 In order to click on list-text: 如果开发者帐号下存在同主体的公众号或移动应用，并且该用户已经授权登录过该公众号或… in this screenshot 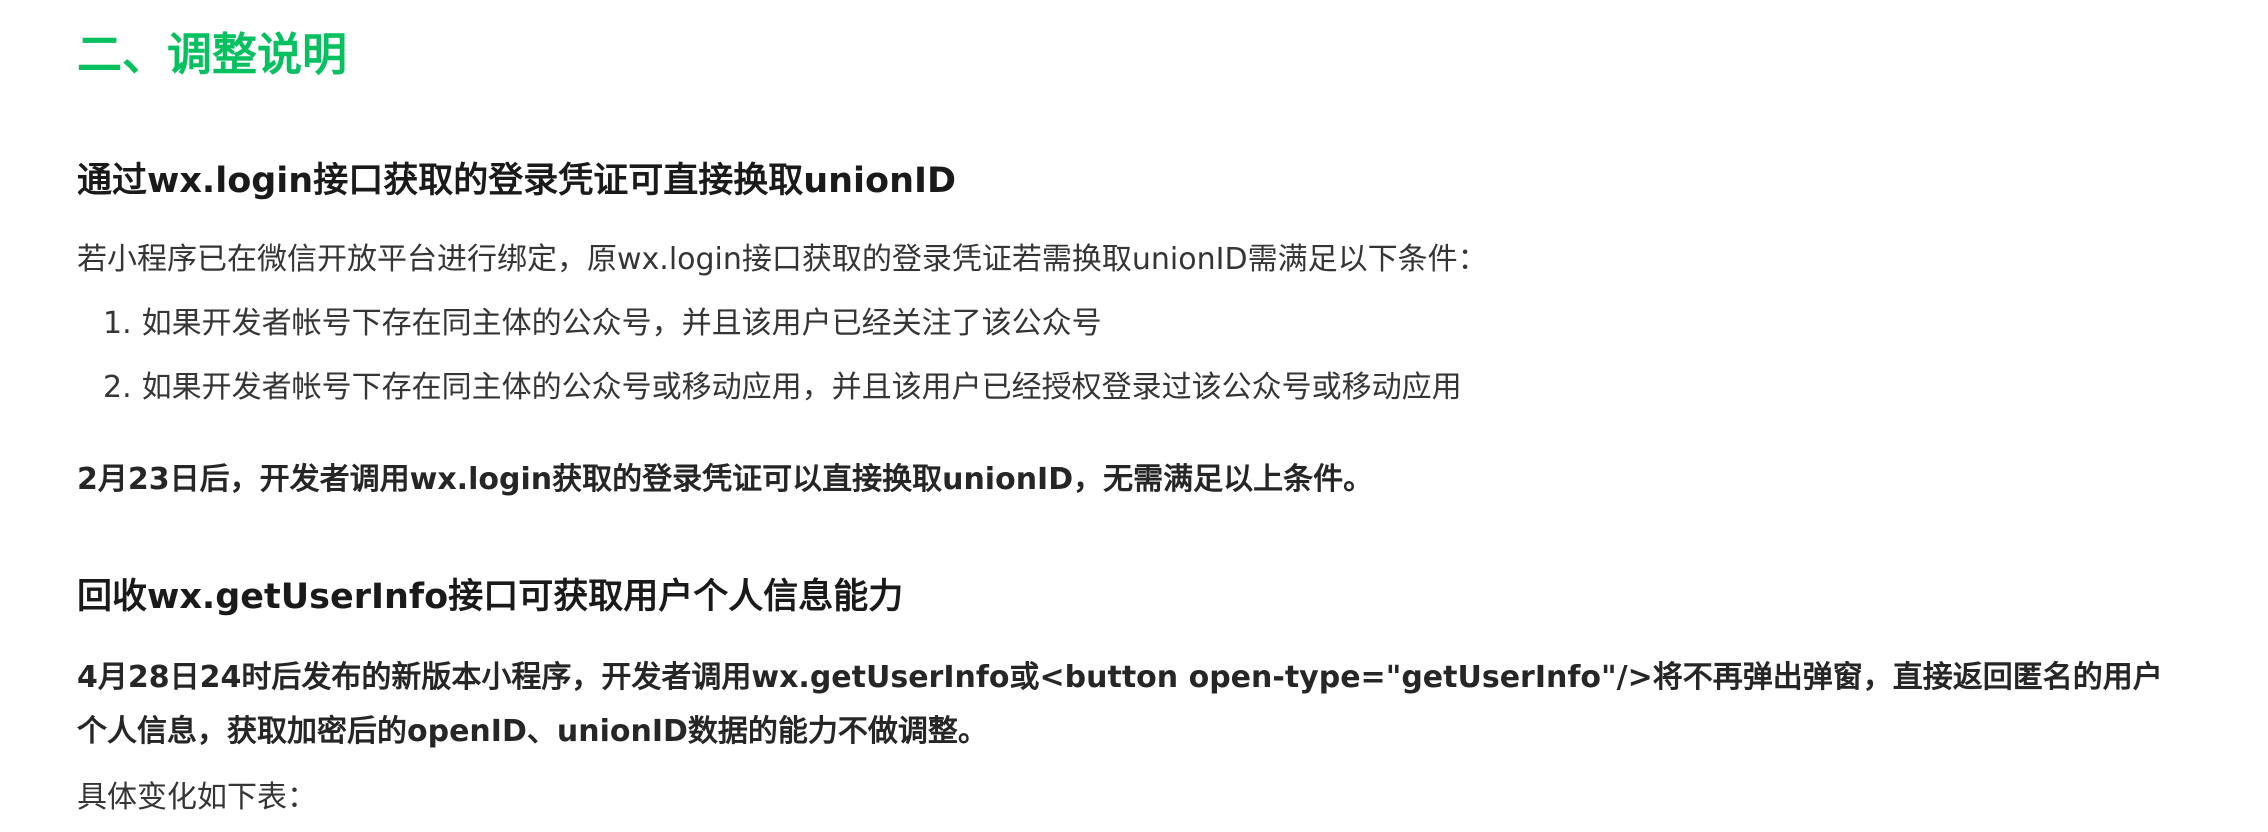, I will do `click(801, 387)`.